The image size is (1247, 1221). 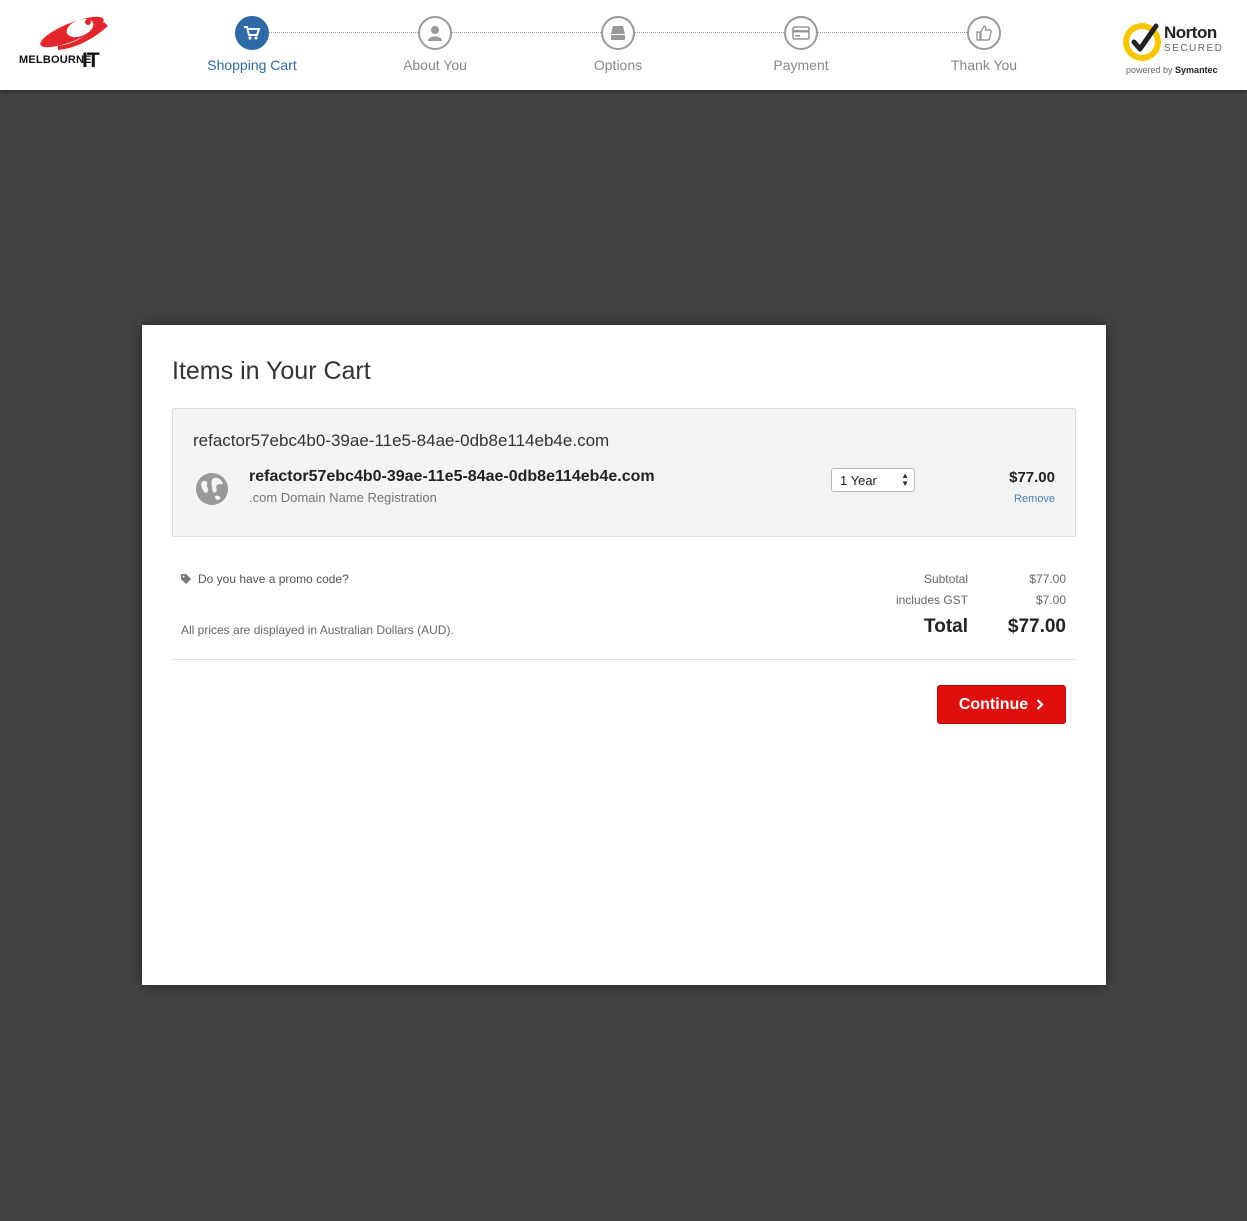 What do you see at coordinates (624, 659) in the screenshot?
I see `divider` at bounding box center [624, 659].